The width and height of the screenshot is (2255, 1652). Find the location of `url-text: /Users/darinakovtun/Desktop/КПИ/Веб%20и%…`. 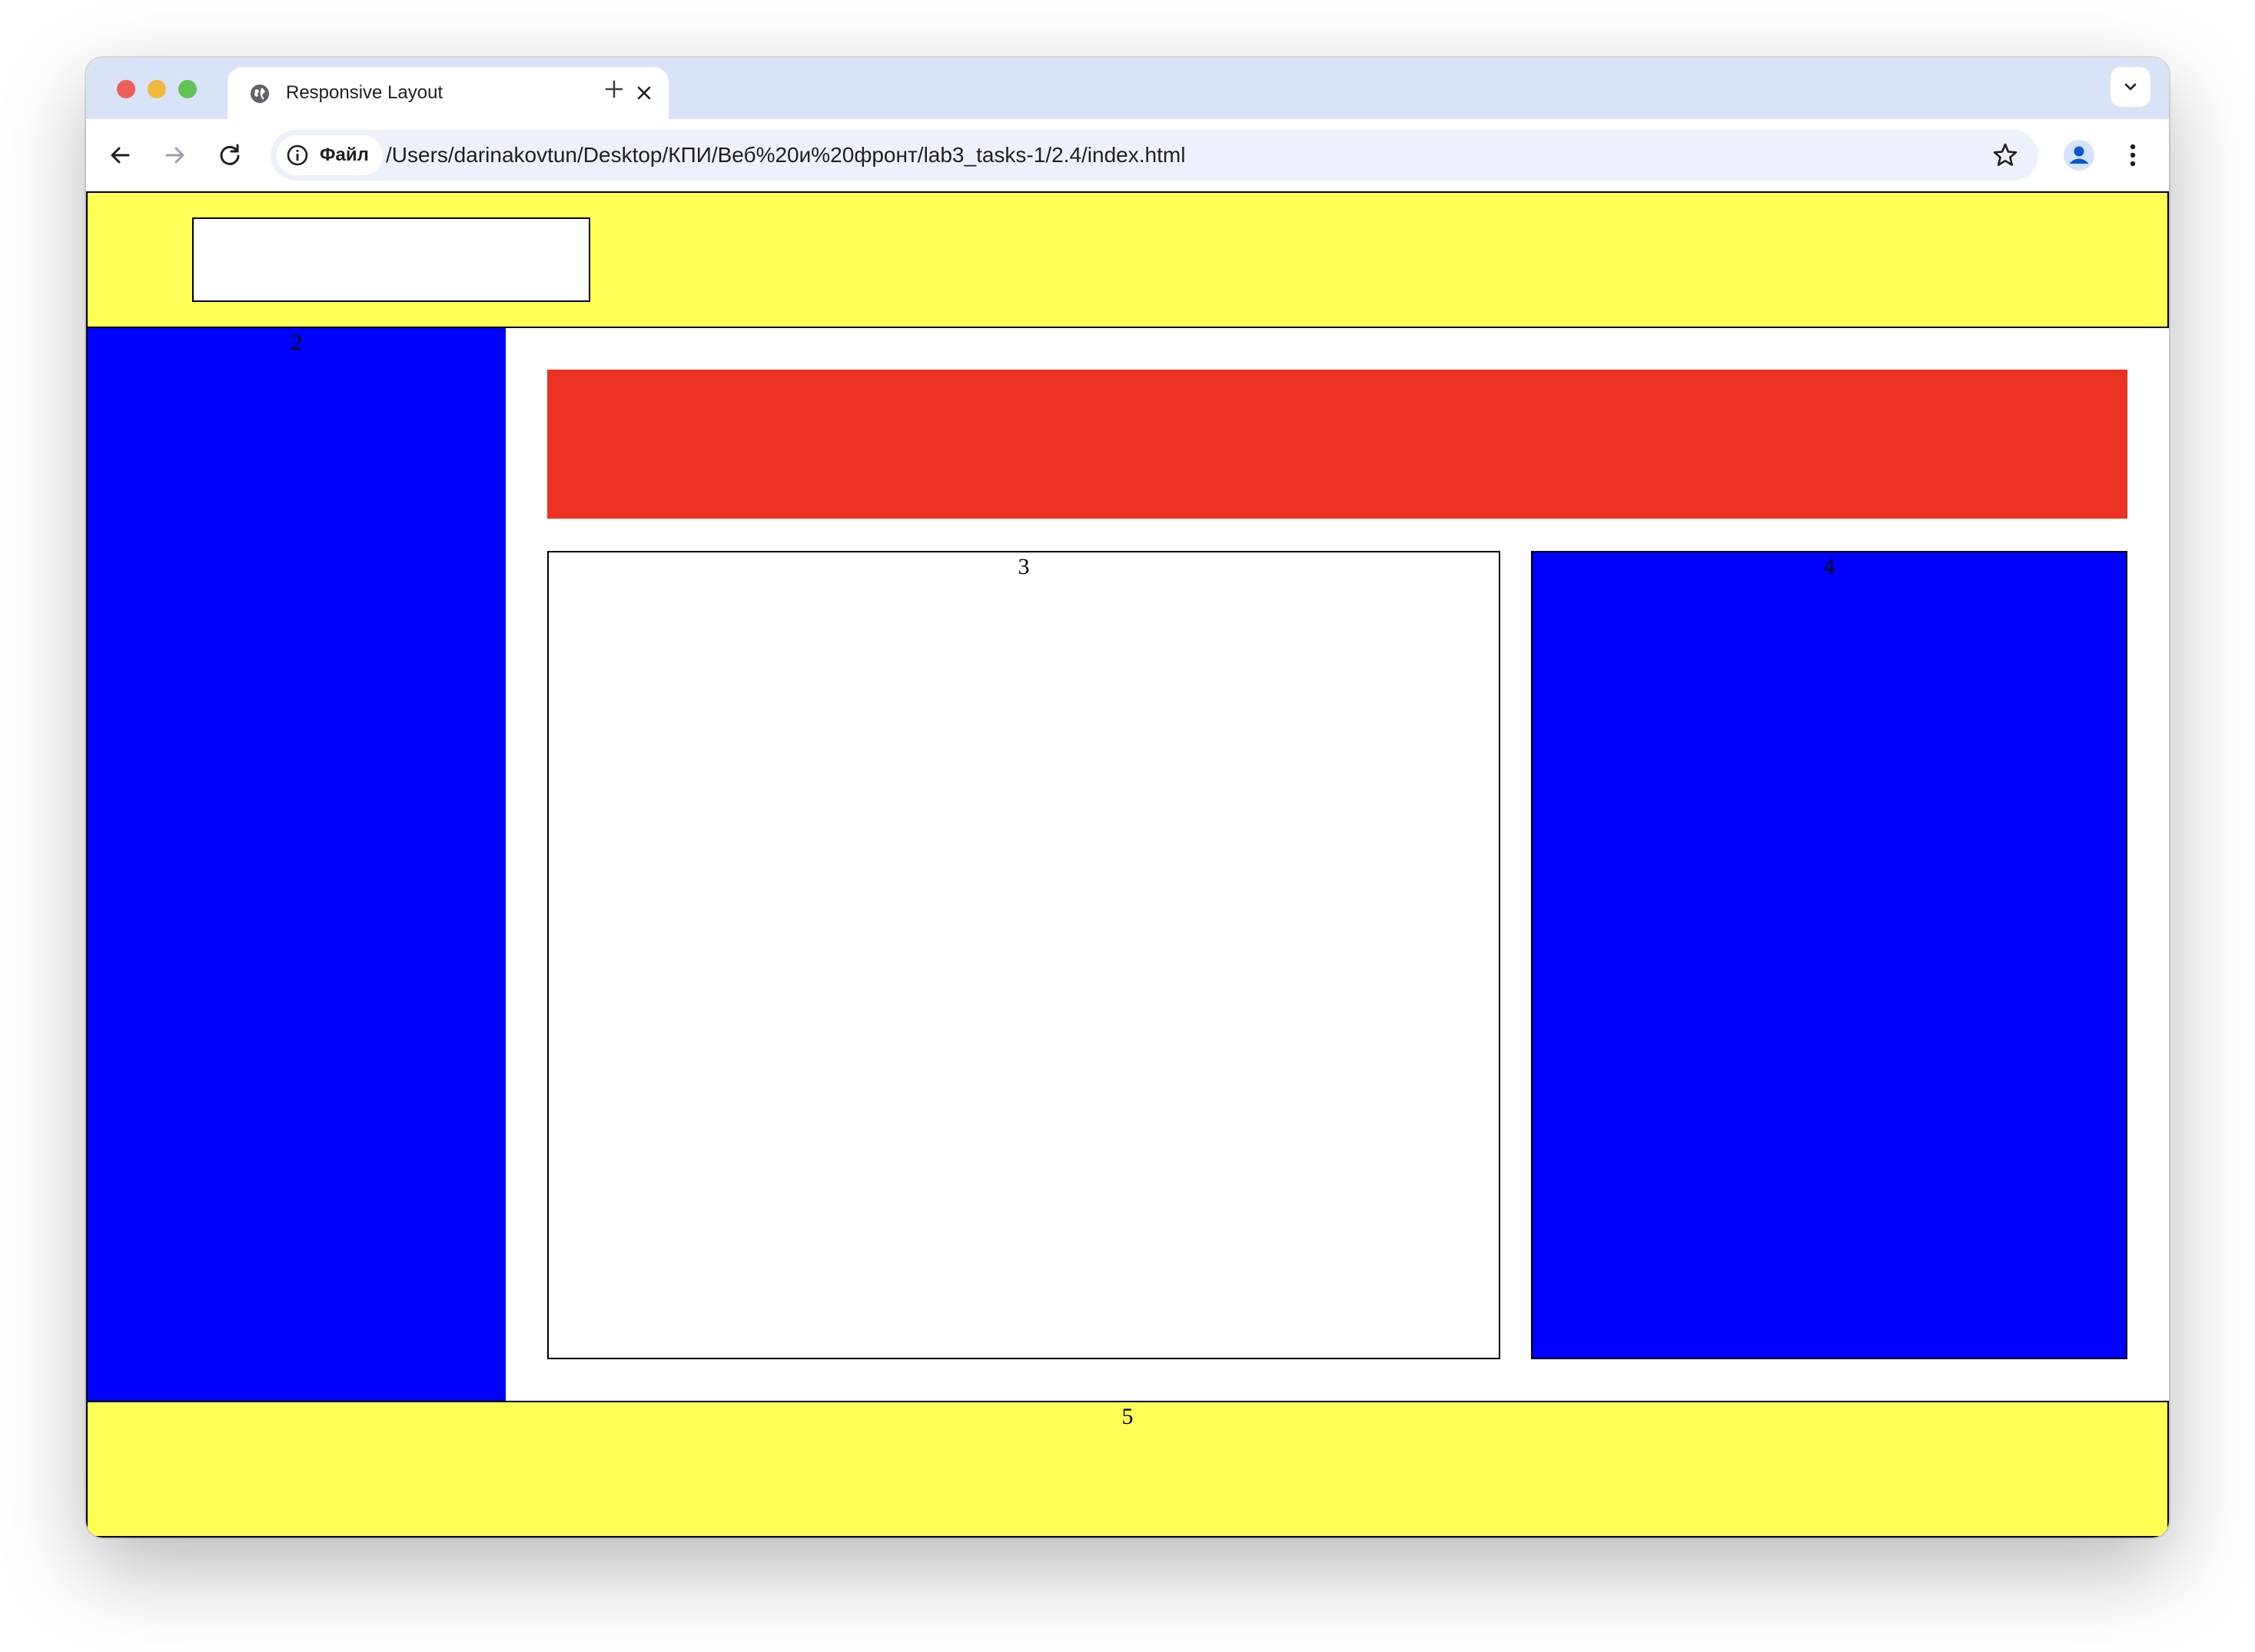

url-text: /Users/darinakovtun/Desktop/КПИ/Веб%20и%… is located at coordinates (785, 155).